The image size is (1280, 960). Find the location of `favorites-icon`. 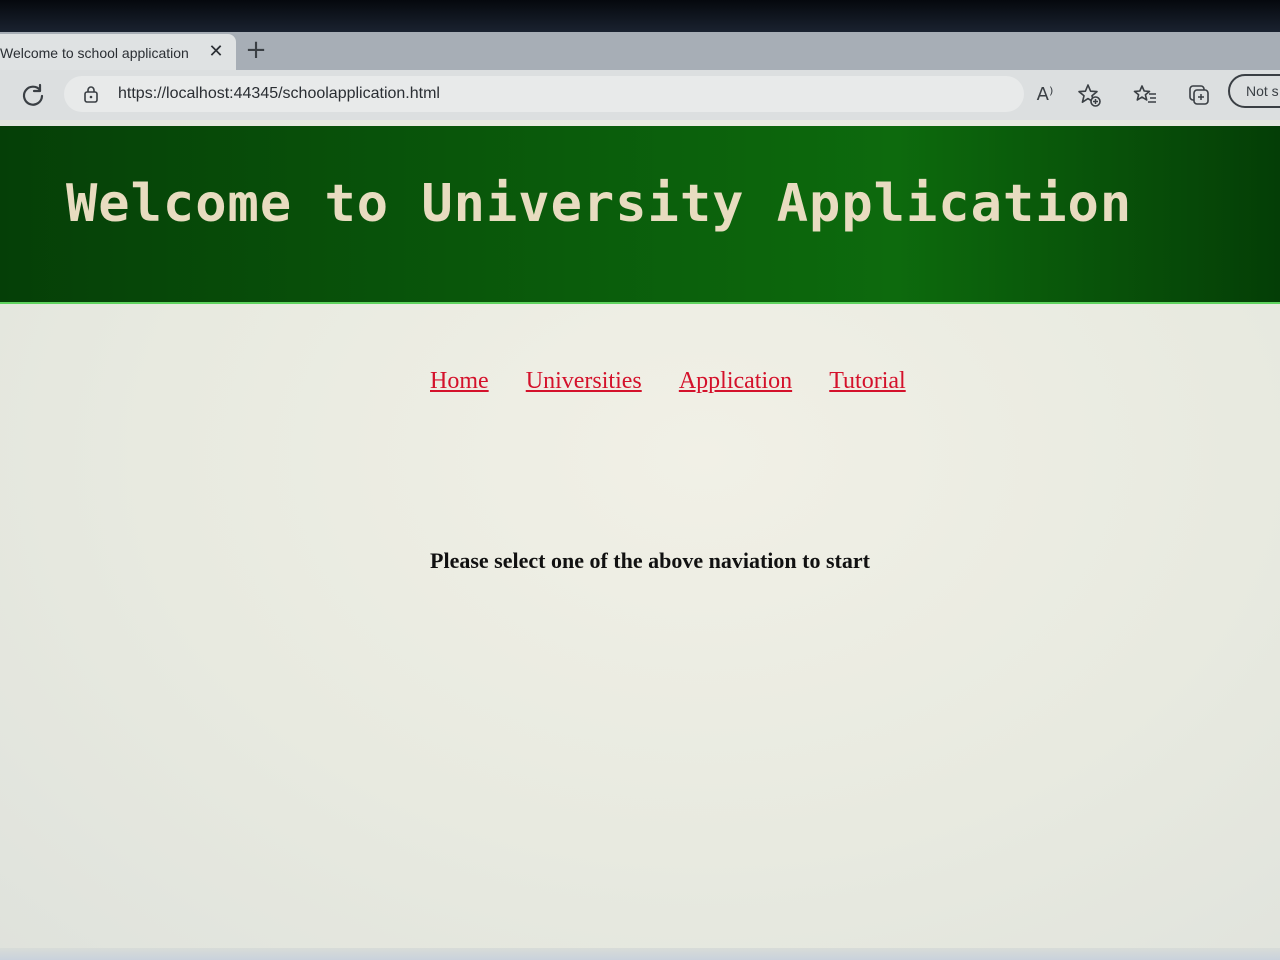

favorites-icon is located at coordinates (1145, 95).